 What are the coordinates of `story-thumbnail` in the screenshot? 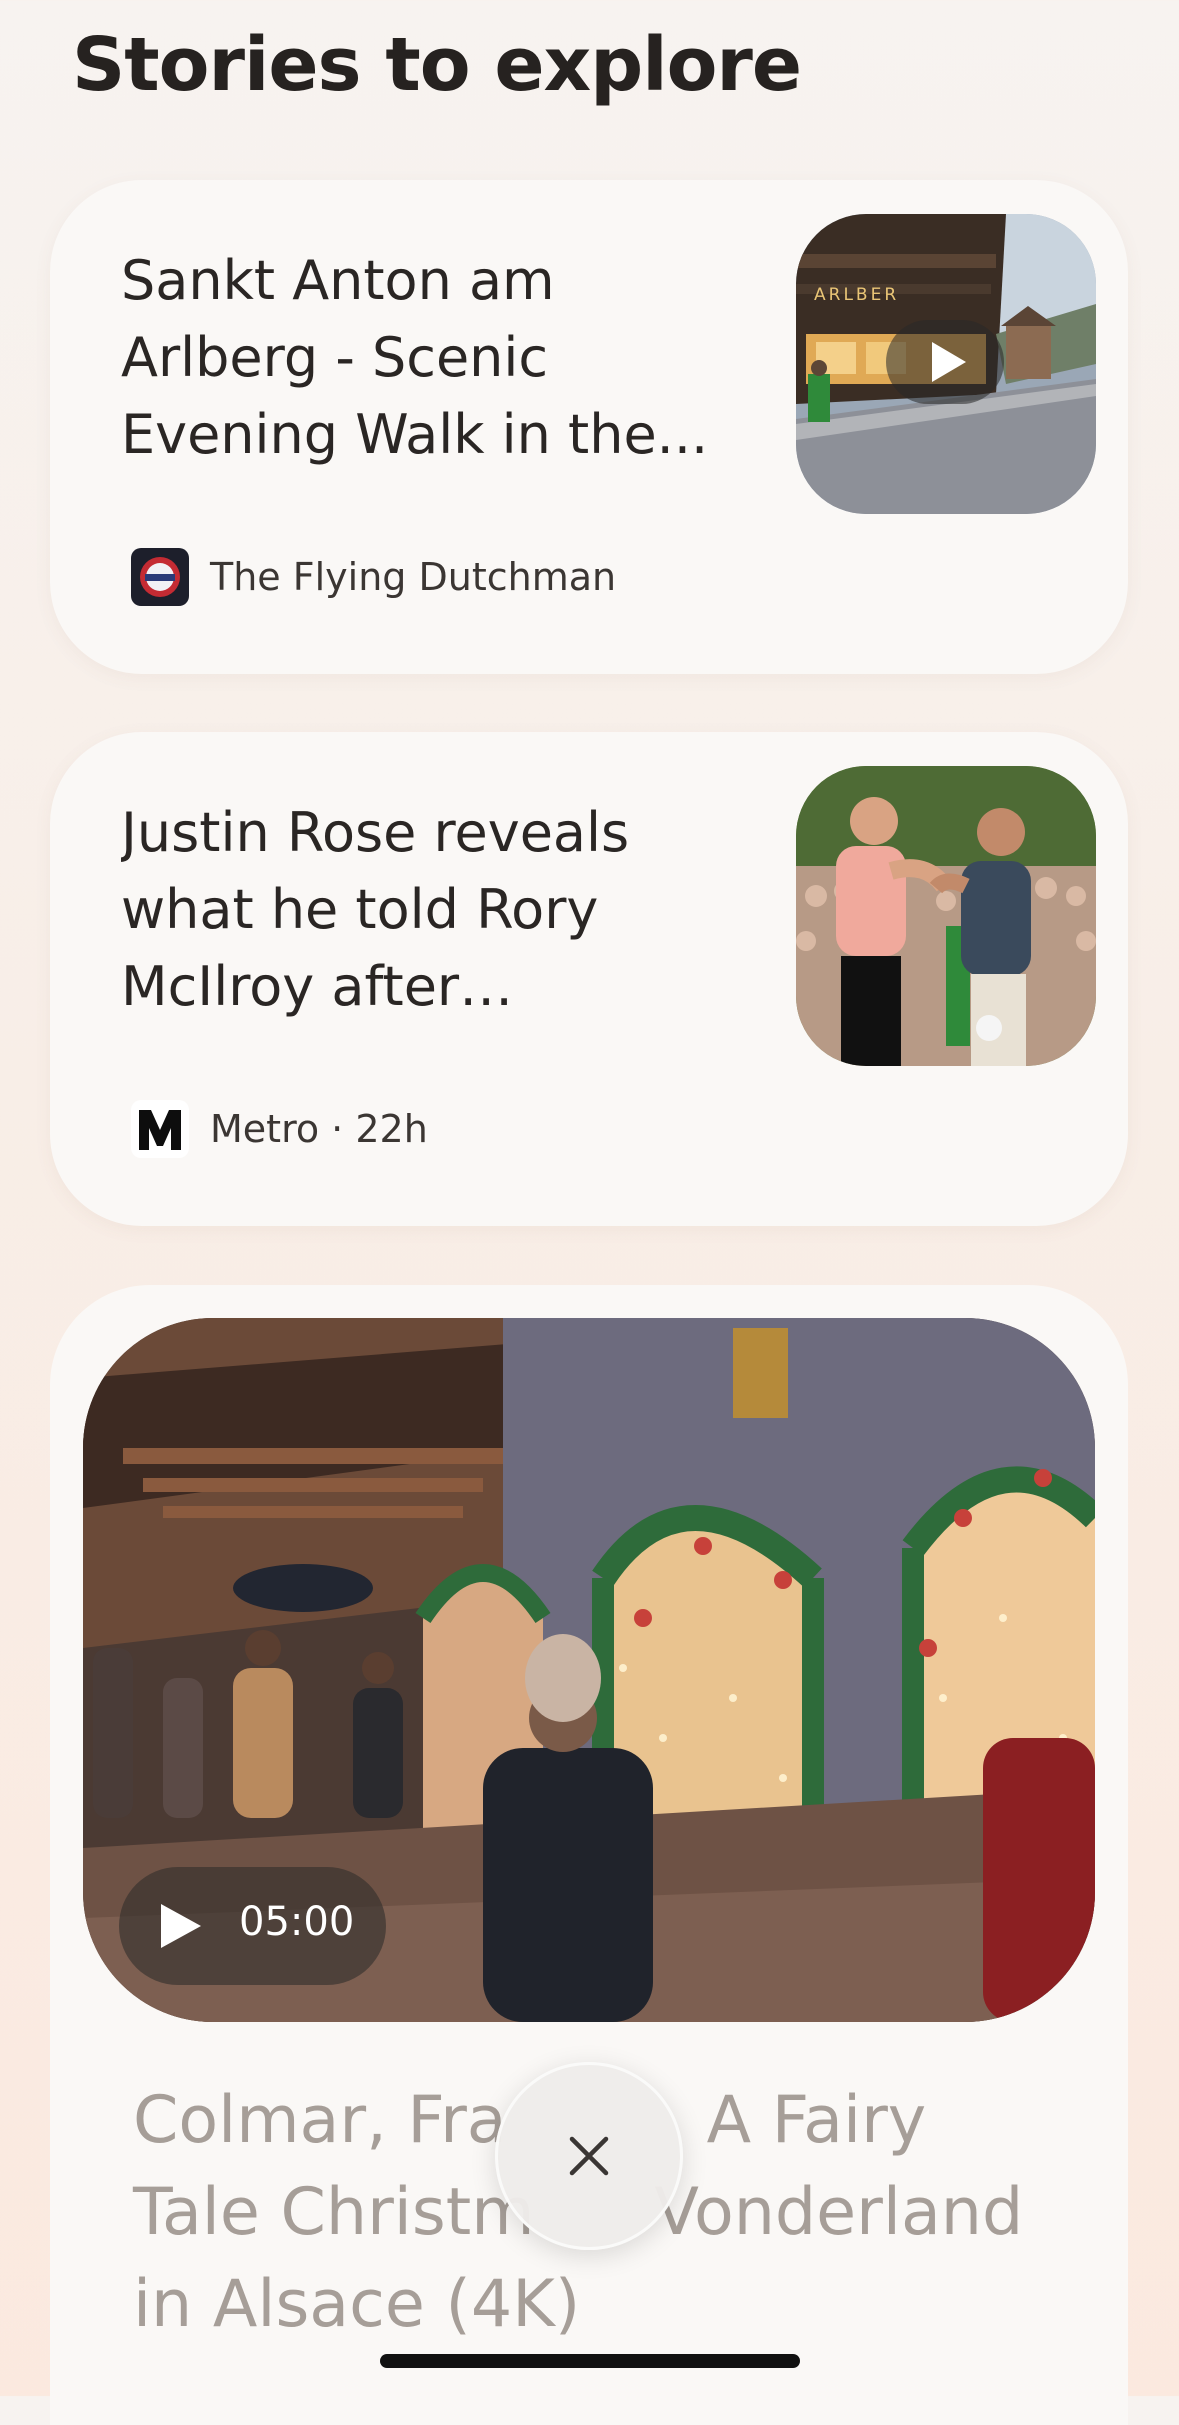 It's located at (946, 916).